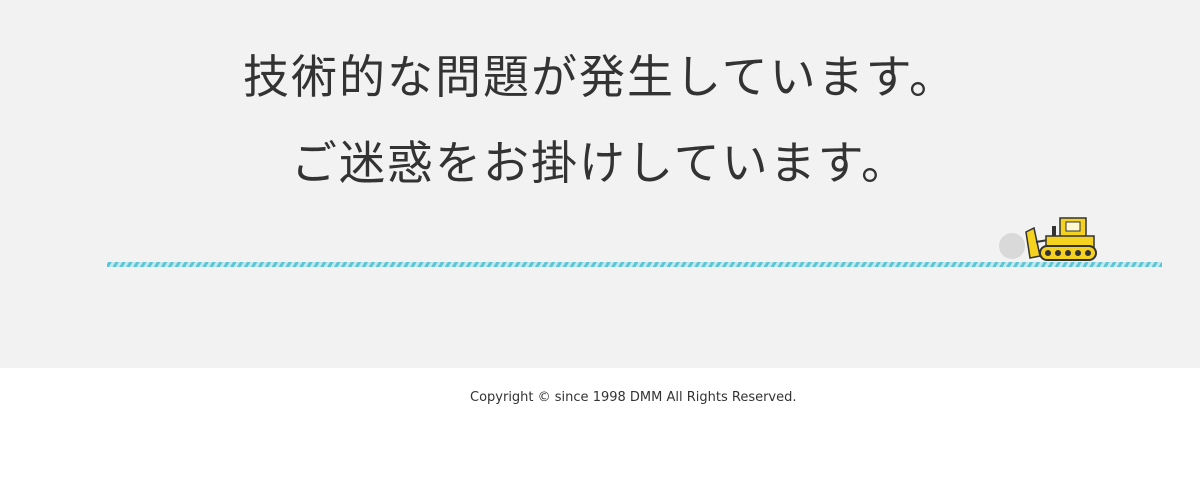 This screenshot has width=1200, height=490. Describe the element at coordinates (1048, 238) in the screenshot. I see `bulldozer-illustration` at that location.